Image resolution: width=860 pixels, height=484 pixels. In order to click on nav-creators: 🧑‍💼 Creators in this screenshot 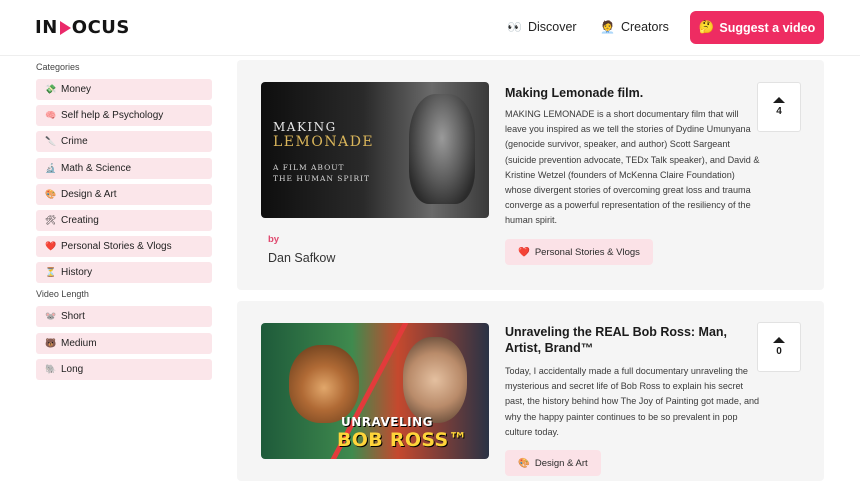, I will do `click(634, 27)`.